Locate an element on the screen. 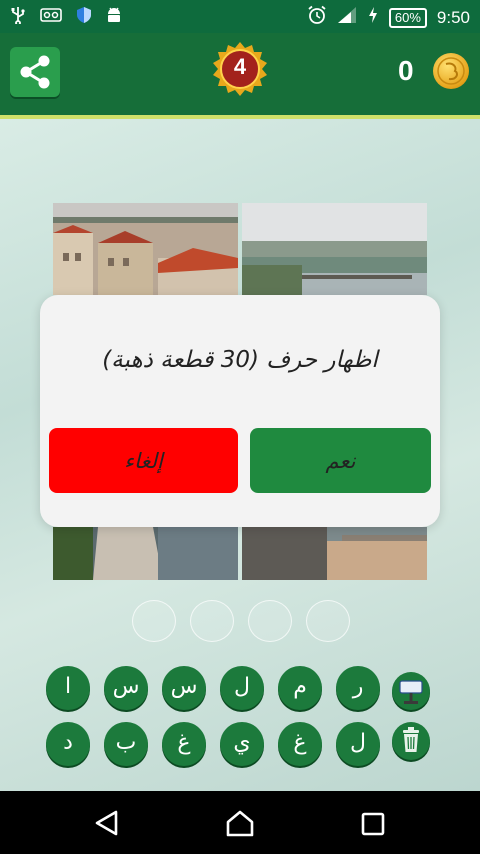  gold-coin-icon is located at coordinates (451, 71).